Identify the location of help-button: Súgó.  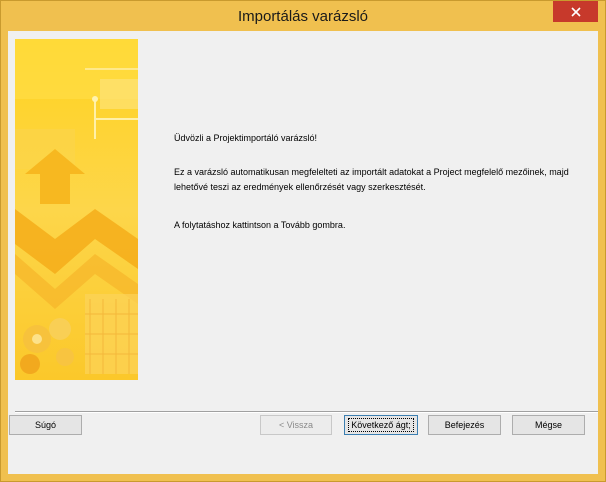
(45, 425).